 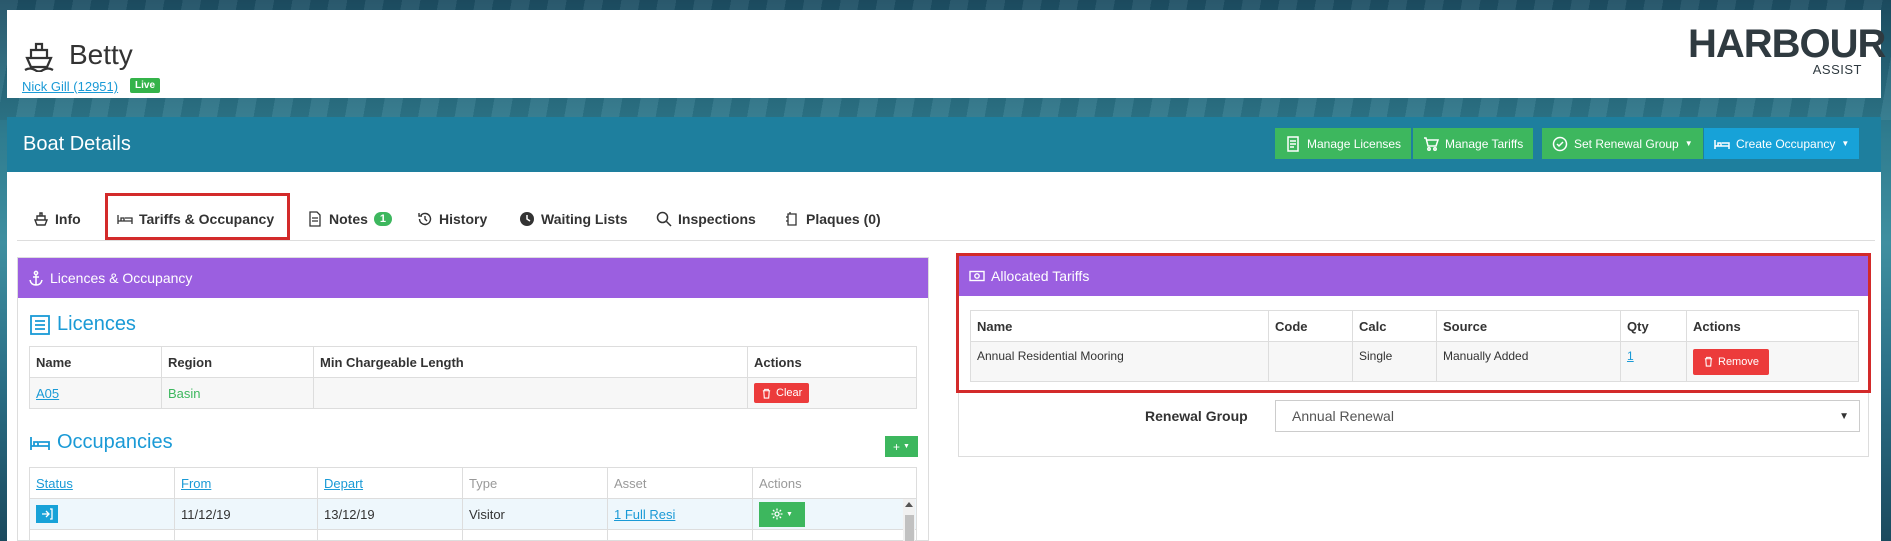 What do you see at coordinates (1354, 143) in the screenshot?
I see `manage-licenses-label: Manage Licenses` at bounding box center [1354, 143].